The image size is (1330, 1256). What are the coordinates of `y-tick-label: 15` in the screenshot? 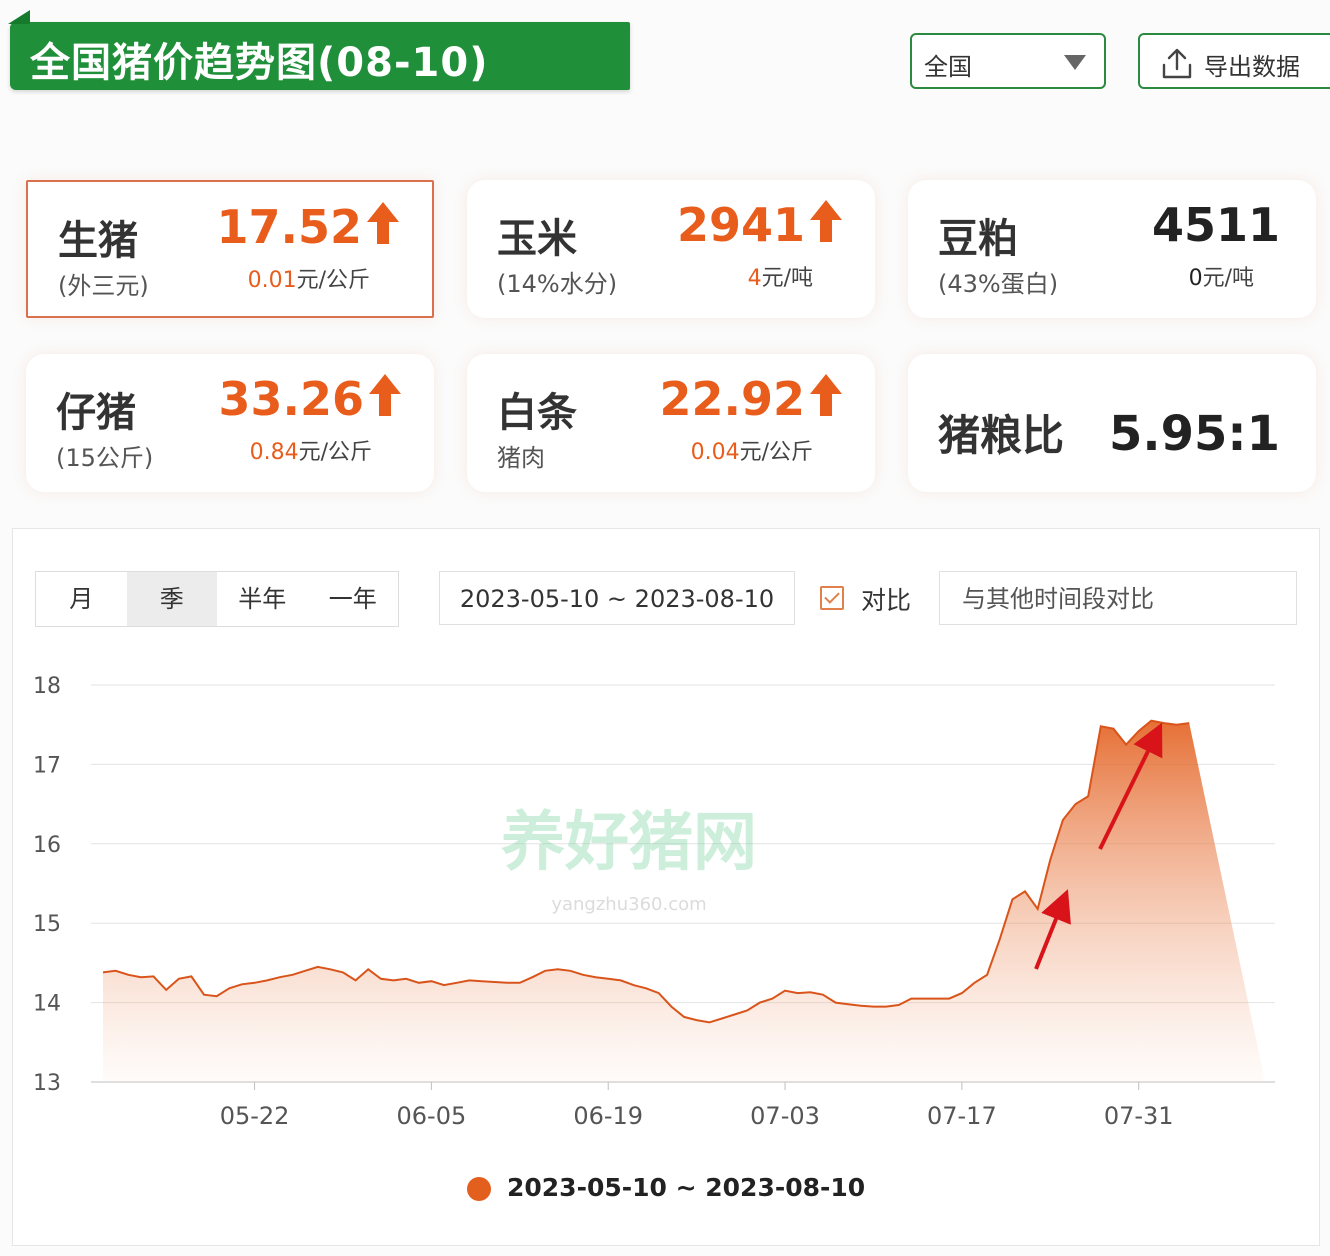 It's located at (47, 924).